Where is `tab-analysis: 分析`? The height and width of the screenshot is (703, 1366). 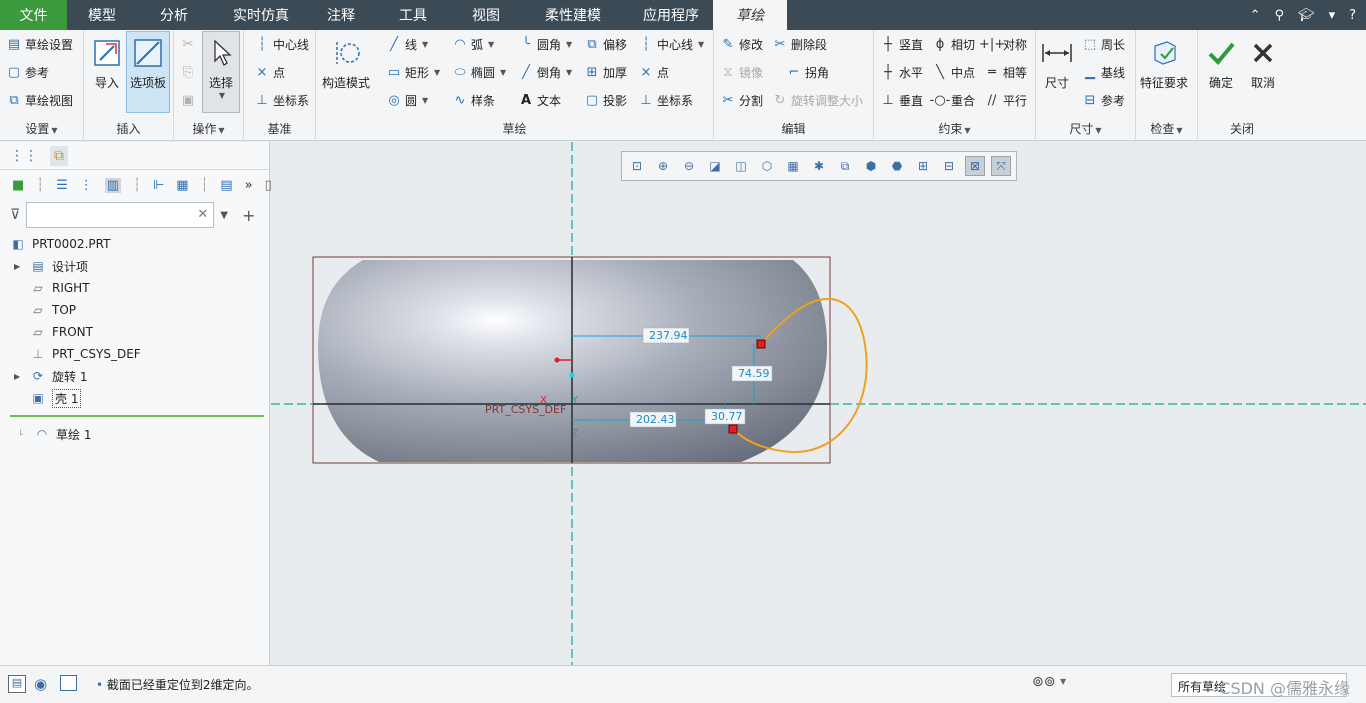 tab-analysis: 分析 is located at coordinates (174, 15).